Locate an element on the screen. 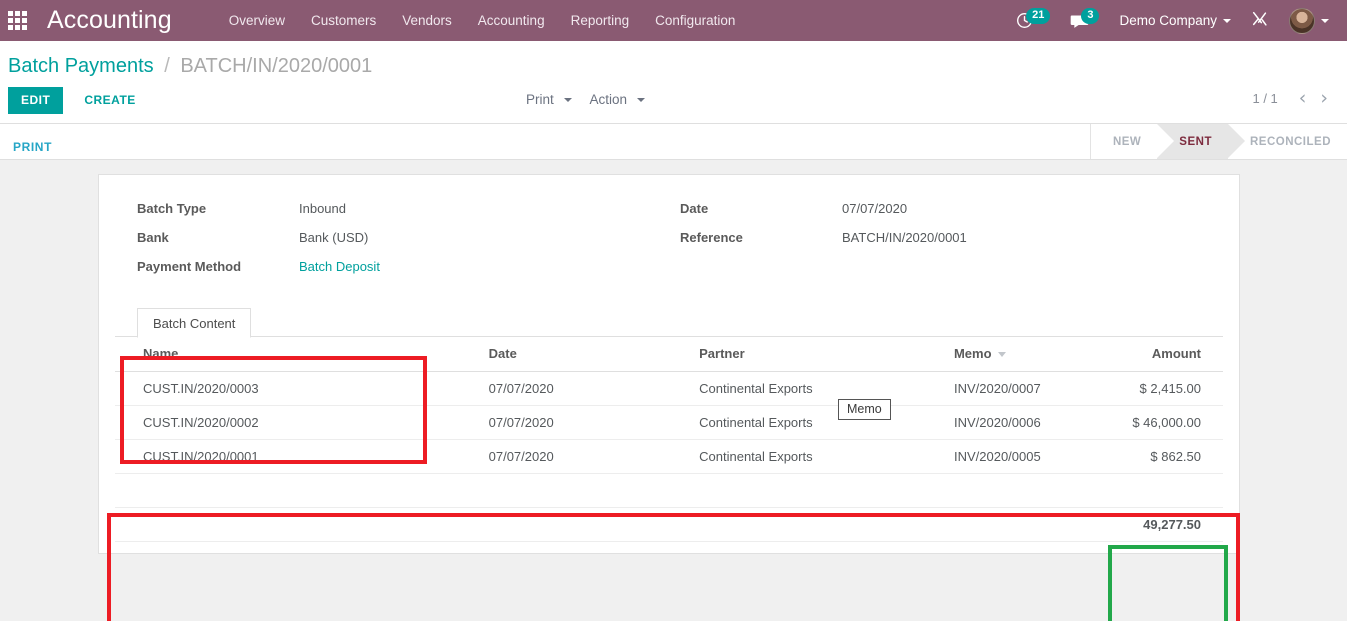 Image resolution: width=1347 pixels, height=621 pixels. field-value-payment-method: Batch Deposit is located at coordinates (339, 266).